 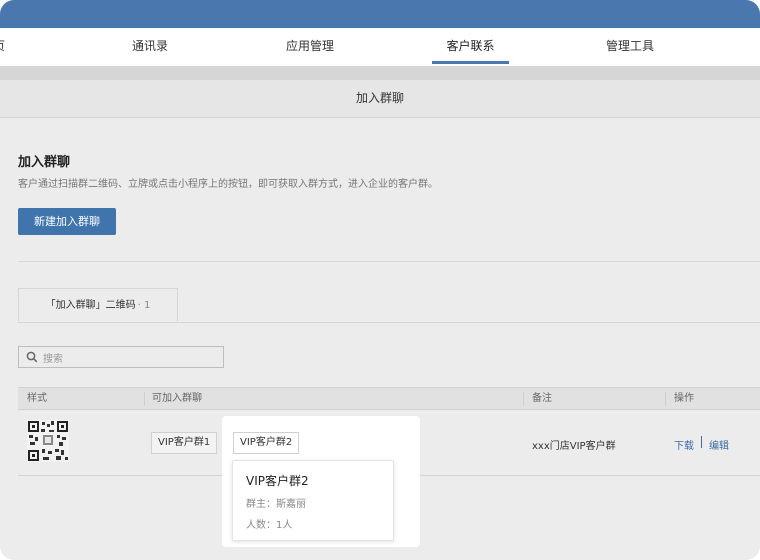 I want to click on nav-item-contacts: 通讯录, so click(x=150, y=47).